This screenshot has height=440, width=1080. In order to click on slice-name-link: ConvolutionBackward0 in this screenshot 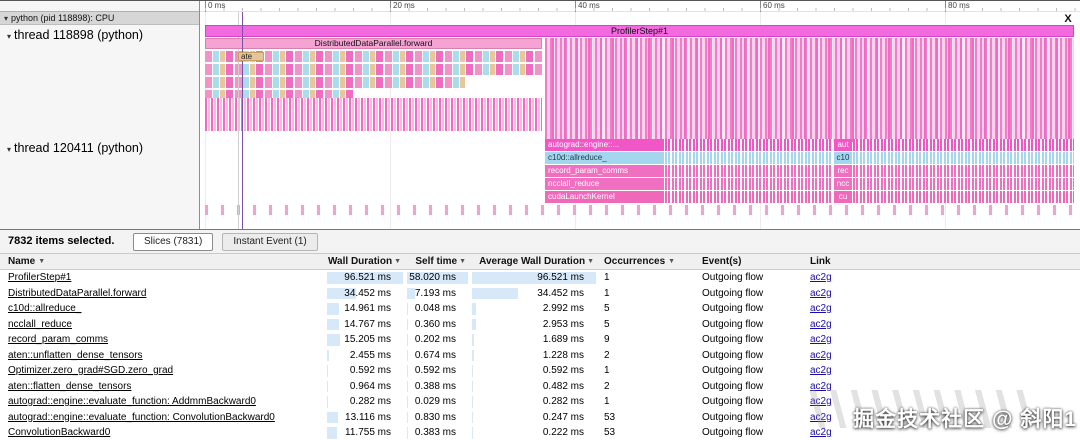, I will do `click(162, 432)`.